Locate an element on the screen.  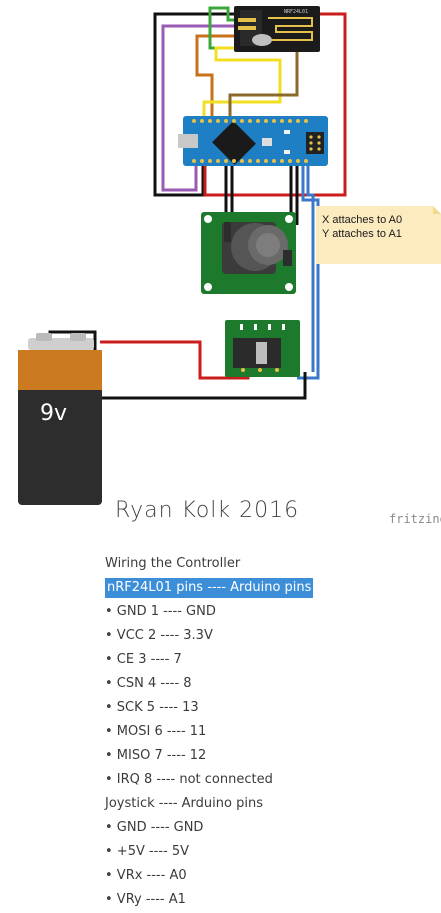
fritzing-watermark: fritzing is located at coordinates (415, 519).